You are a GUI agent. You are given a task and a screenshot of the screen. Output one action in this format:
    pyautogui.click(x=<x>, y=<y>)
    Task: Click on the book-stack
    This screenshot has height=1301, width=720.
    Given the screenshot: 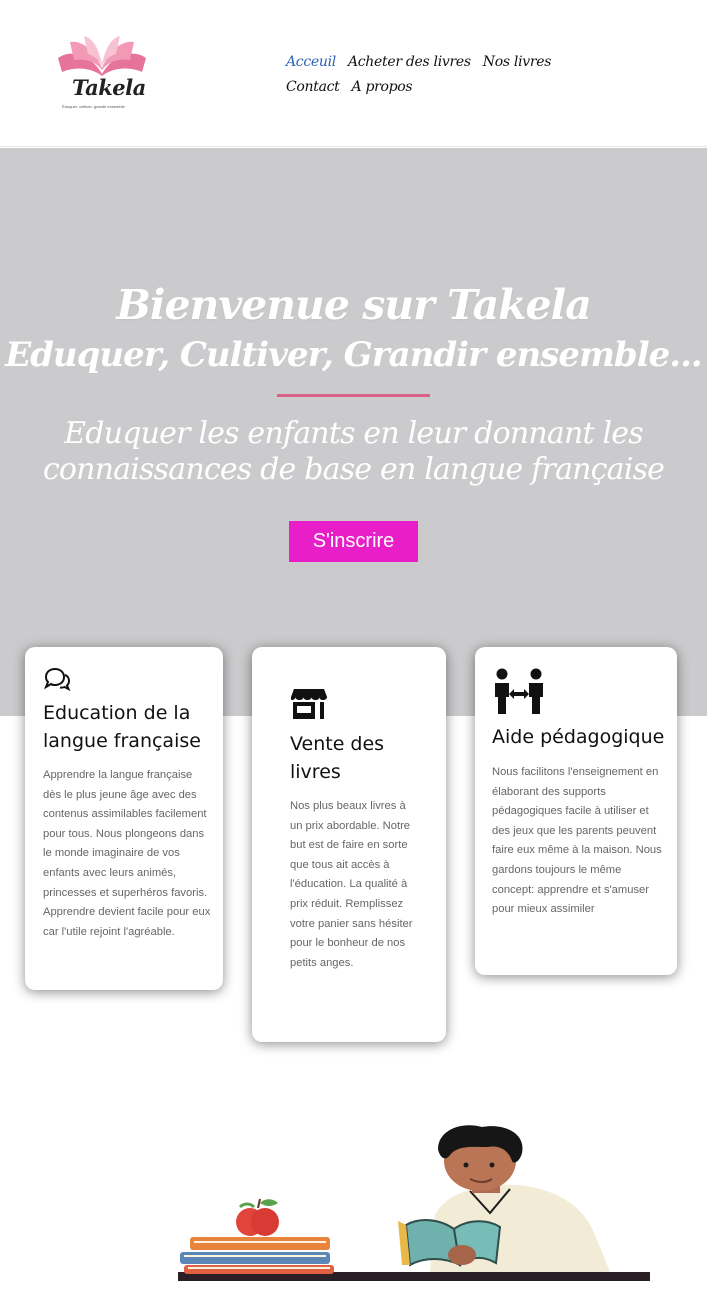 What is the action you would take?
    pyautogui.click(x=257, y=1255)
    